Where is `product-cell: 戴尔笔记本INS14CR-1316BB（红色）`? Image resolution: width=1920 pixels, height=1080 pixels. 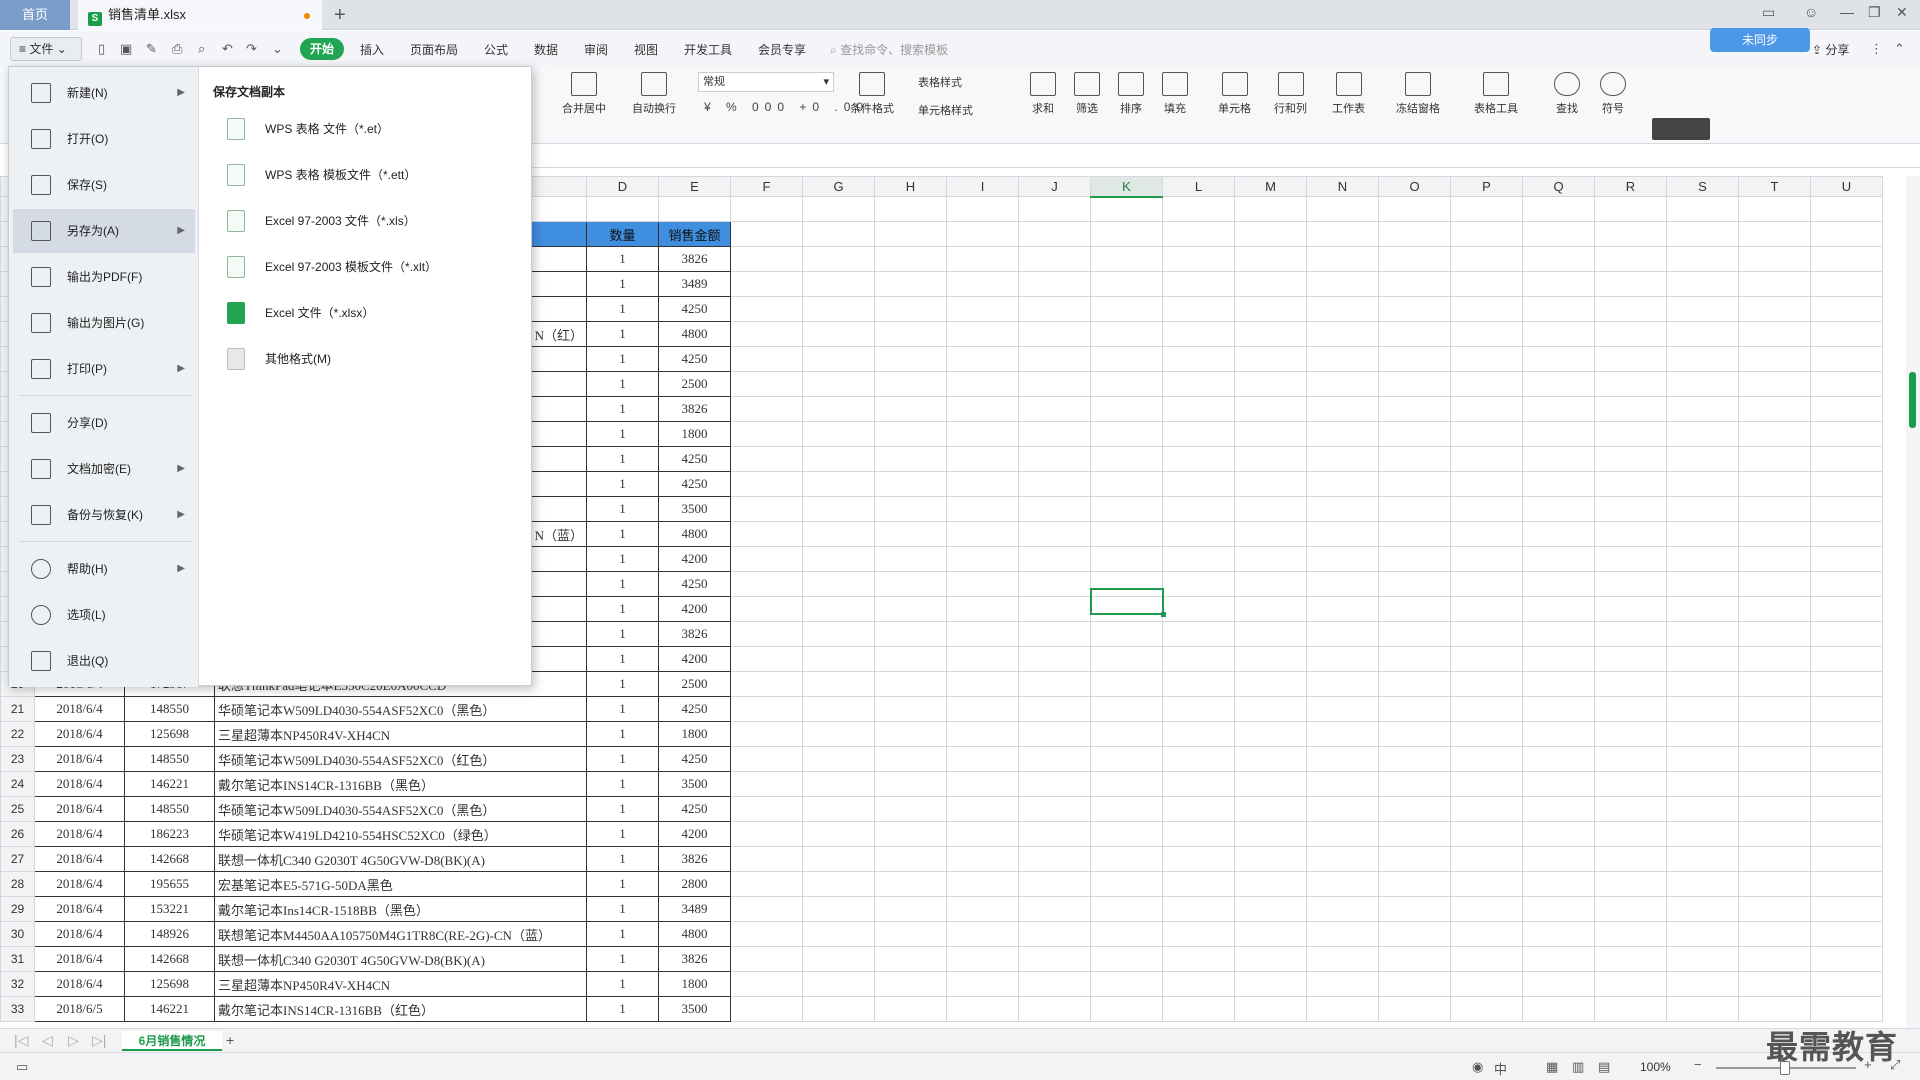
product-cell: 戴尔笔记本INS14CR-1316BB（红色） is located at coordinates (400, 1009).